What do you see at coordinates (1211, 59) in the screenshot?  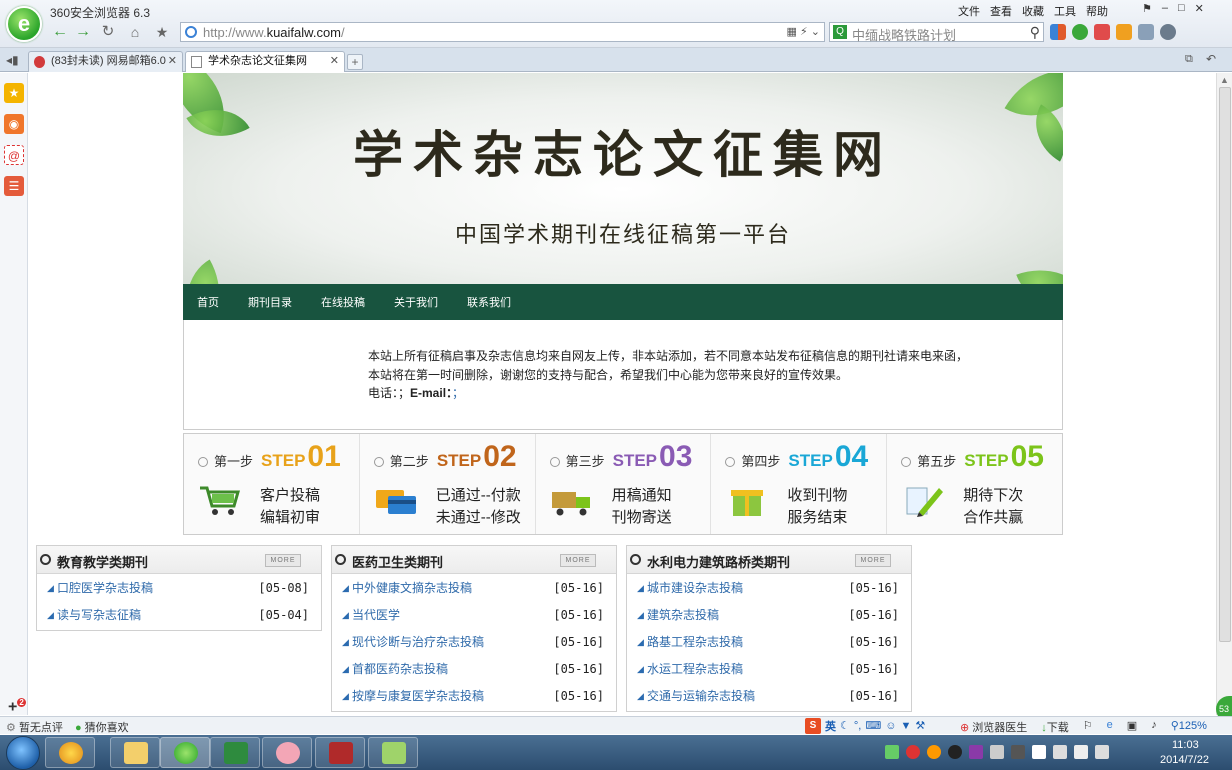 I see `undo-close-icon: ↶` at bounding box center [1211, 59].